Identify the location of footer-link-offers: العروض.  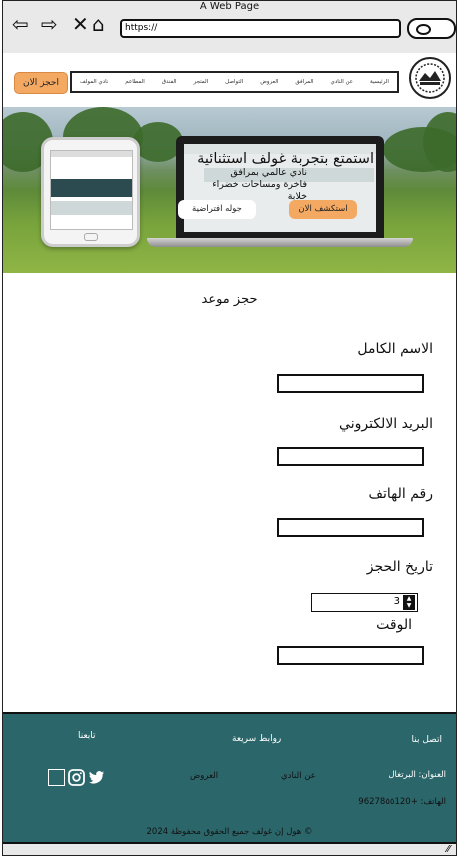
(204, 776).